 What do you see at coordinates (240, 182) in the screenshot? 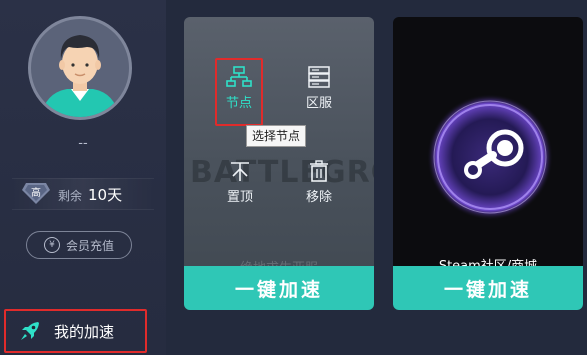
I see `pin-to-top-button: 置顶` at bounding box center [240, 182].